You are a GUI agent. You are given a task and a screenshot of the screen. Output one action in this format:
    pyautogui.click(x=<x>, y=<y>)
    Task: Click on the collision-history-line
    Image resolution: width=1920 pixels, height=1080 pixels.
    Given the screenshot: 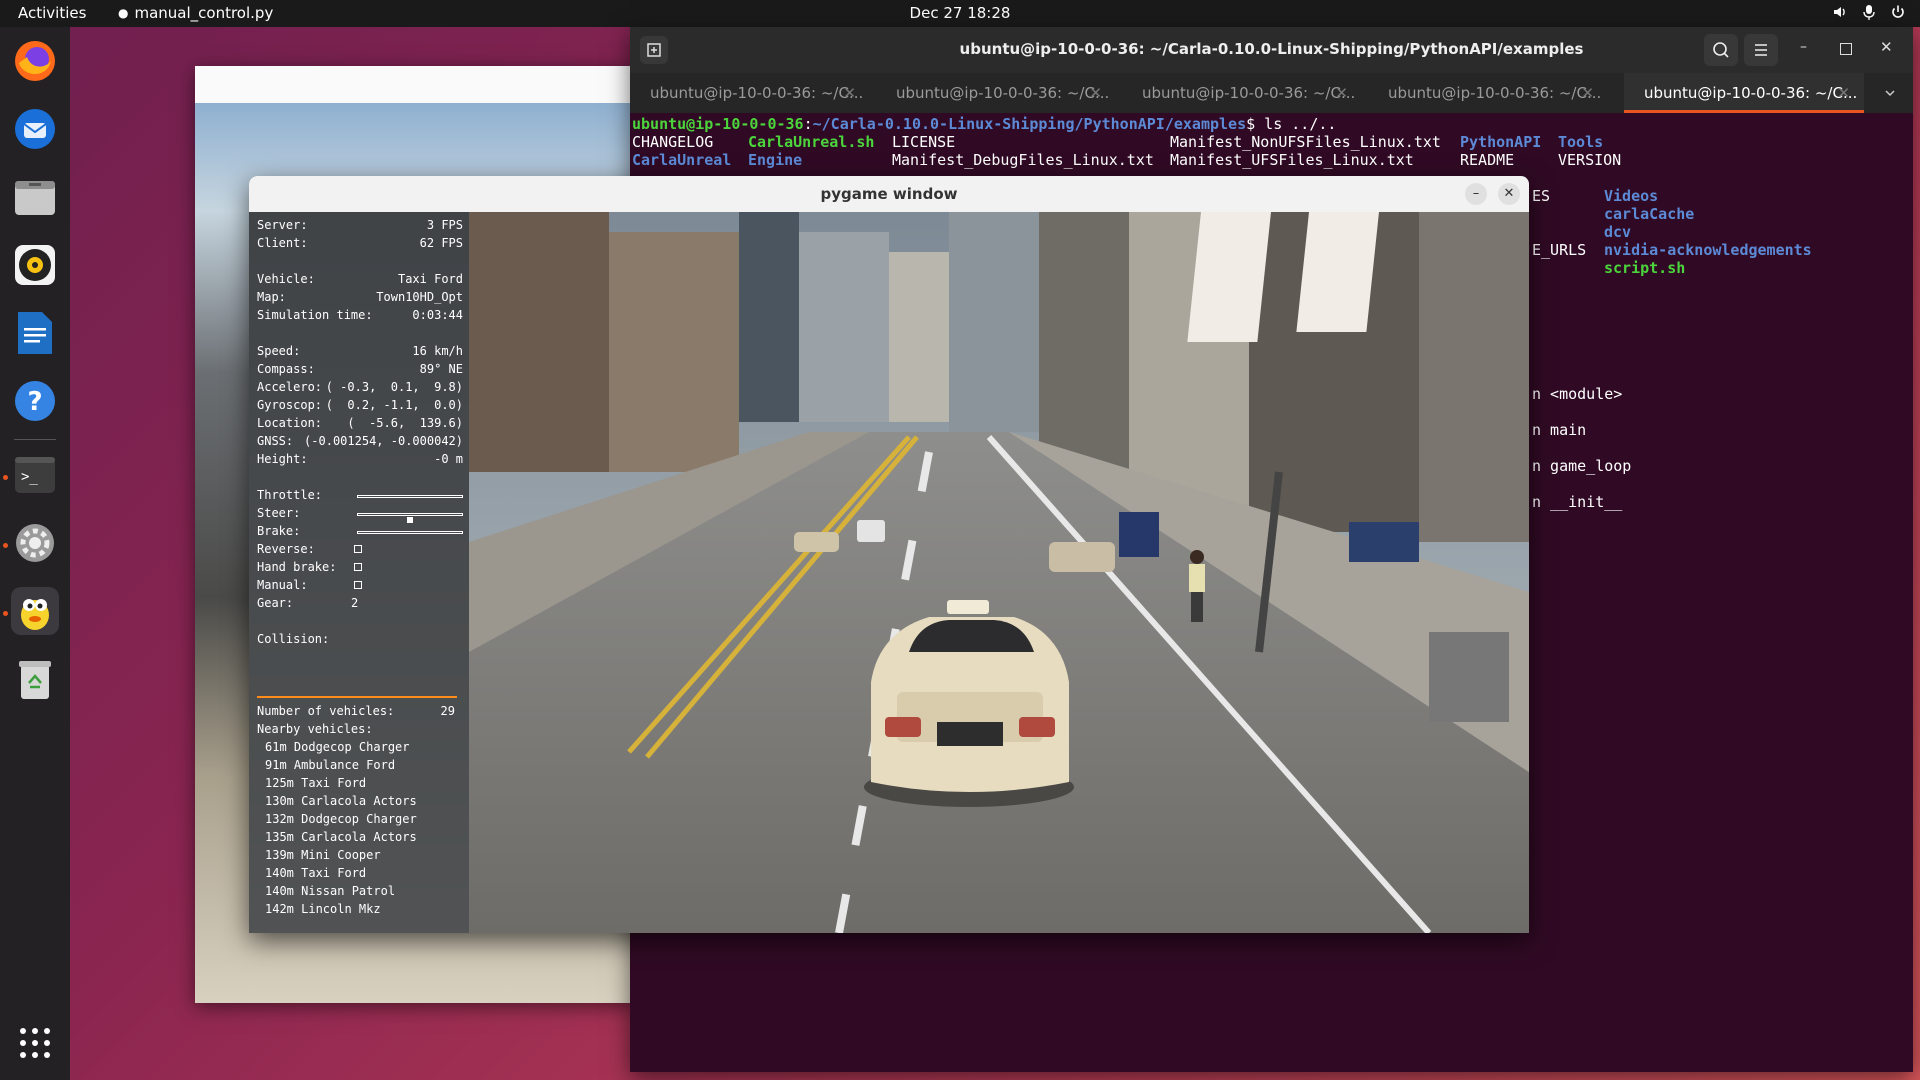 What is the action you would take?
    pyautogui.click(x=357, y=697)
    